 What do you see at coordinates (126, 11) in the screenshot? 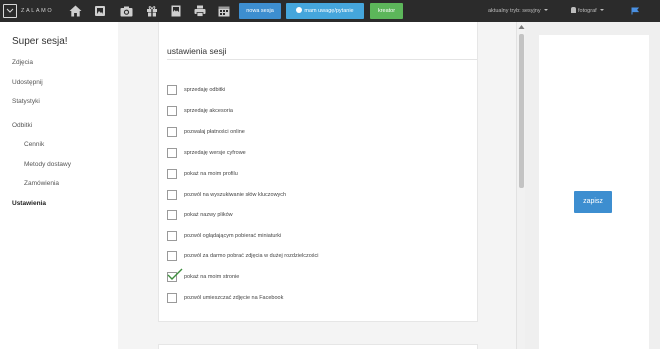
I see `camera-icon` at bounding box center [126, 11].